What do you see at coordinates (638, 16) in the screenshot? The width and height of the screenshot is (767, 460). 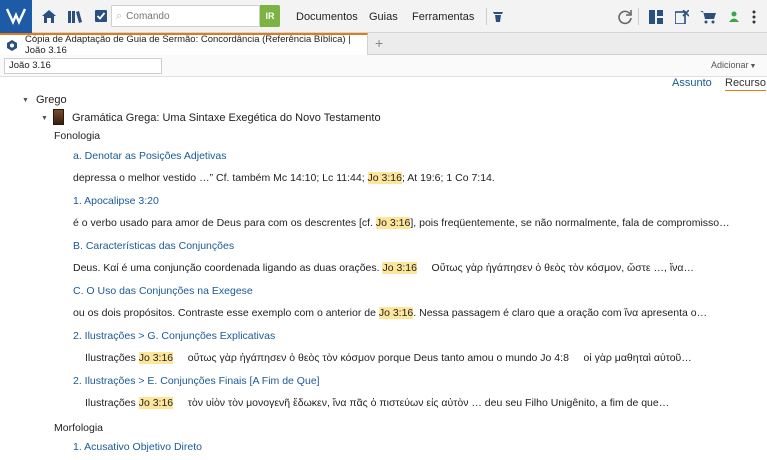 I see `toolbar-divider-right` at bounding box center [638, 16].